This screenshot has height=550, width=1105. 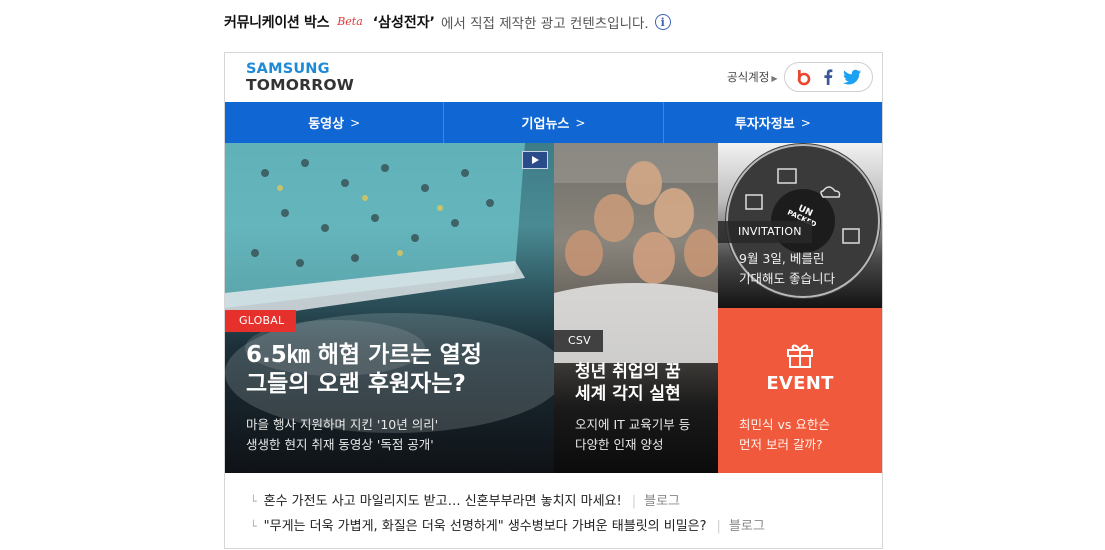 I want to click on official-accounts-text: 공식계정, so click(x=748, y=77).